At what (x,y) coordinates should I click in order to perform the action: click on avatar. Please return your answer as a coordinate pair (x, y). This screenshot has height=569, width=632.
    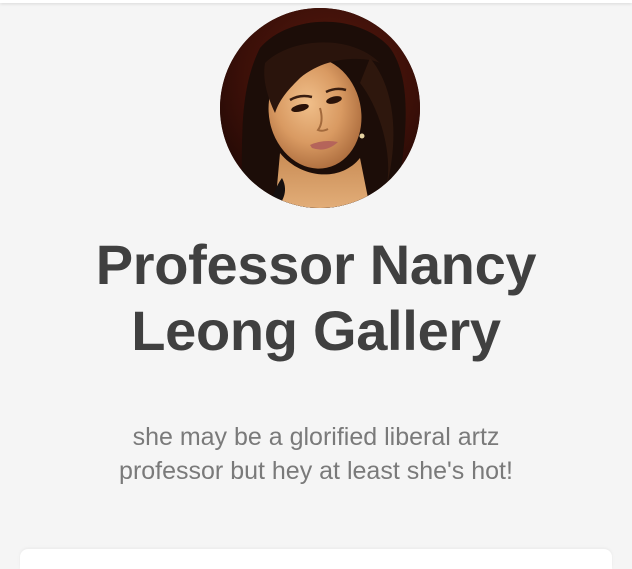
    Looking at the image, I should click on (320, 108).